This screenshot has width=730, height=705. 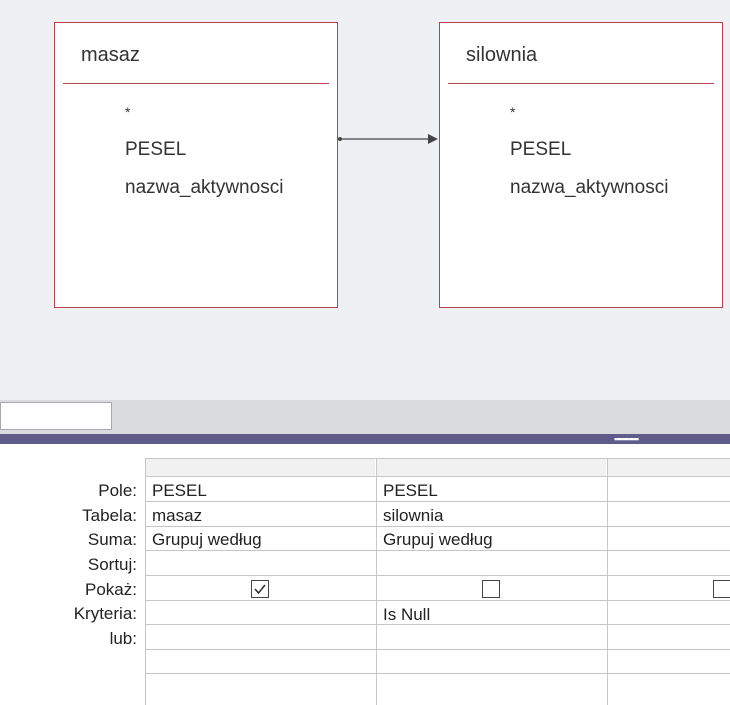 What do you see at coordinates (406, 615) in the screenshot?
I see `cell-kryteria: Is Null` at bounding box center [406, 615].